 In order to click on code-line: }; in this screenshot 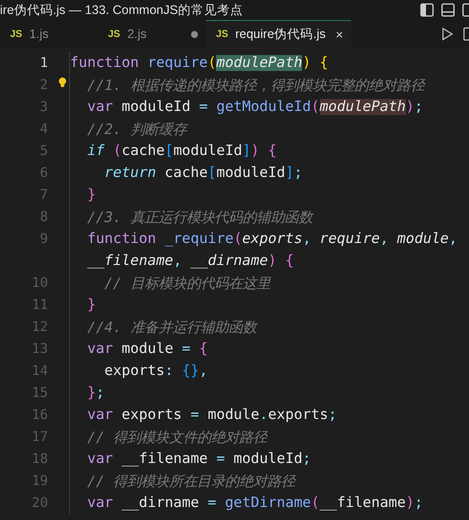, I will do `click(95, 393)`.